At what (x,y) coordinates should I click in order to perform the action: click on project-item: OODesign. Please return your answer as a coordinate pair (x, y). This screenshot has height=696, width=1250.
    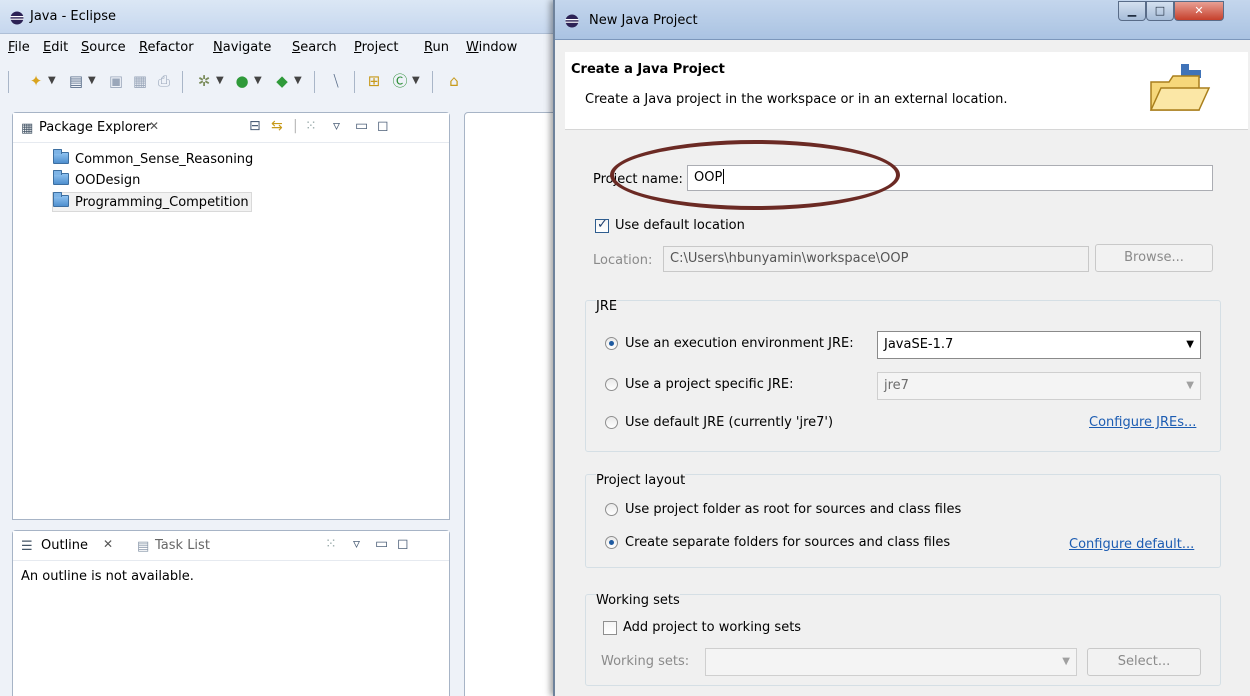
    Looking at the image, I should click on (96, 180).